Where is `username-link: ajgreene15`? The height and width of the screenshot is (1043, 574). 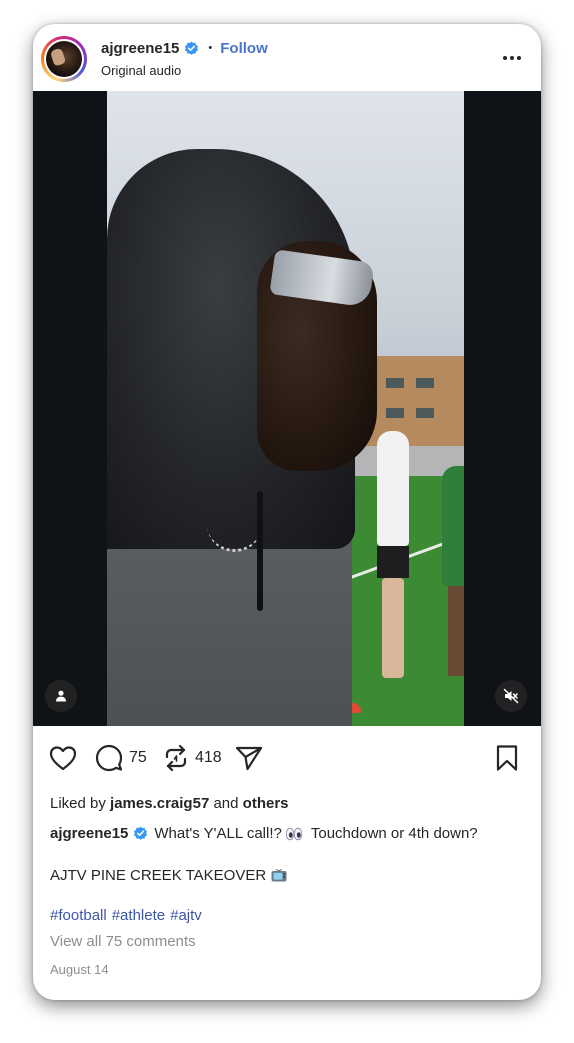
username-link: ajgreene15 is located at coordinates (140, 48).